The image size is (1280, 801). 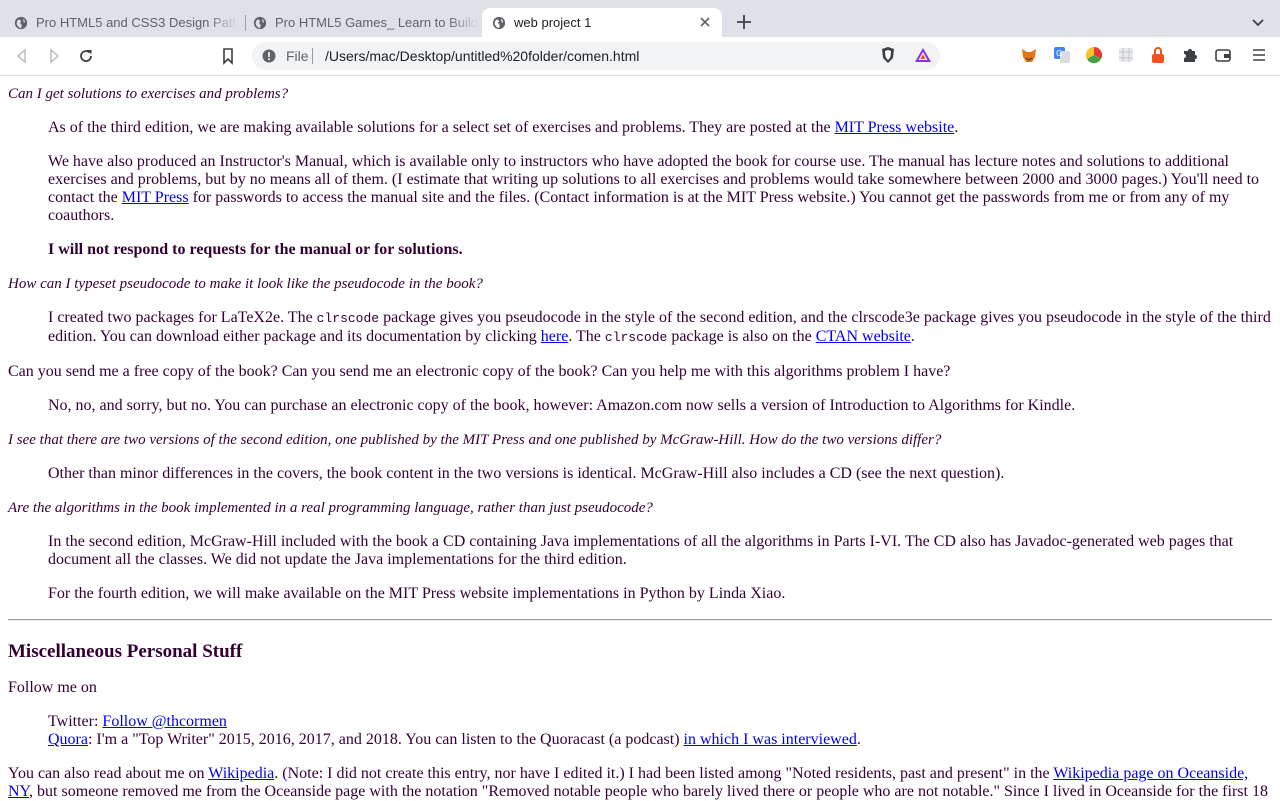 I want to click on tab-label: web project 1, so click(x=553, y=22).